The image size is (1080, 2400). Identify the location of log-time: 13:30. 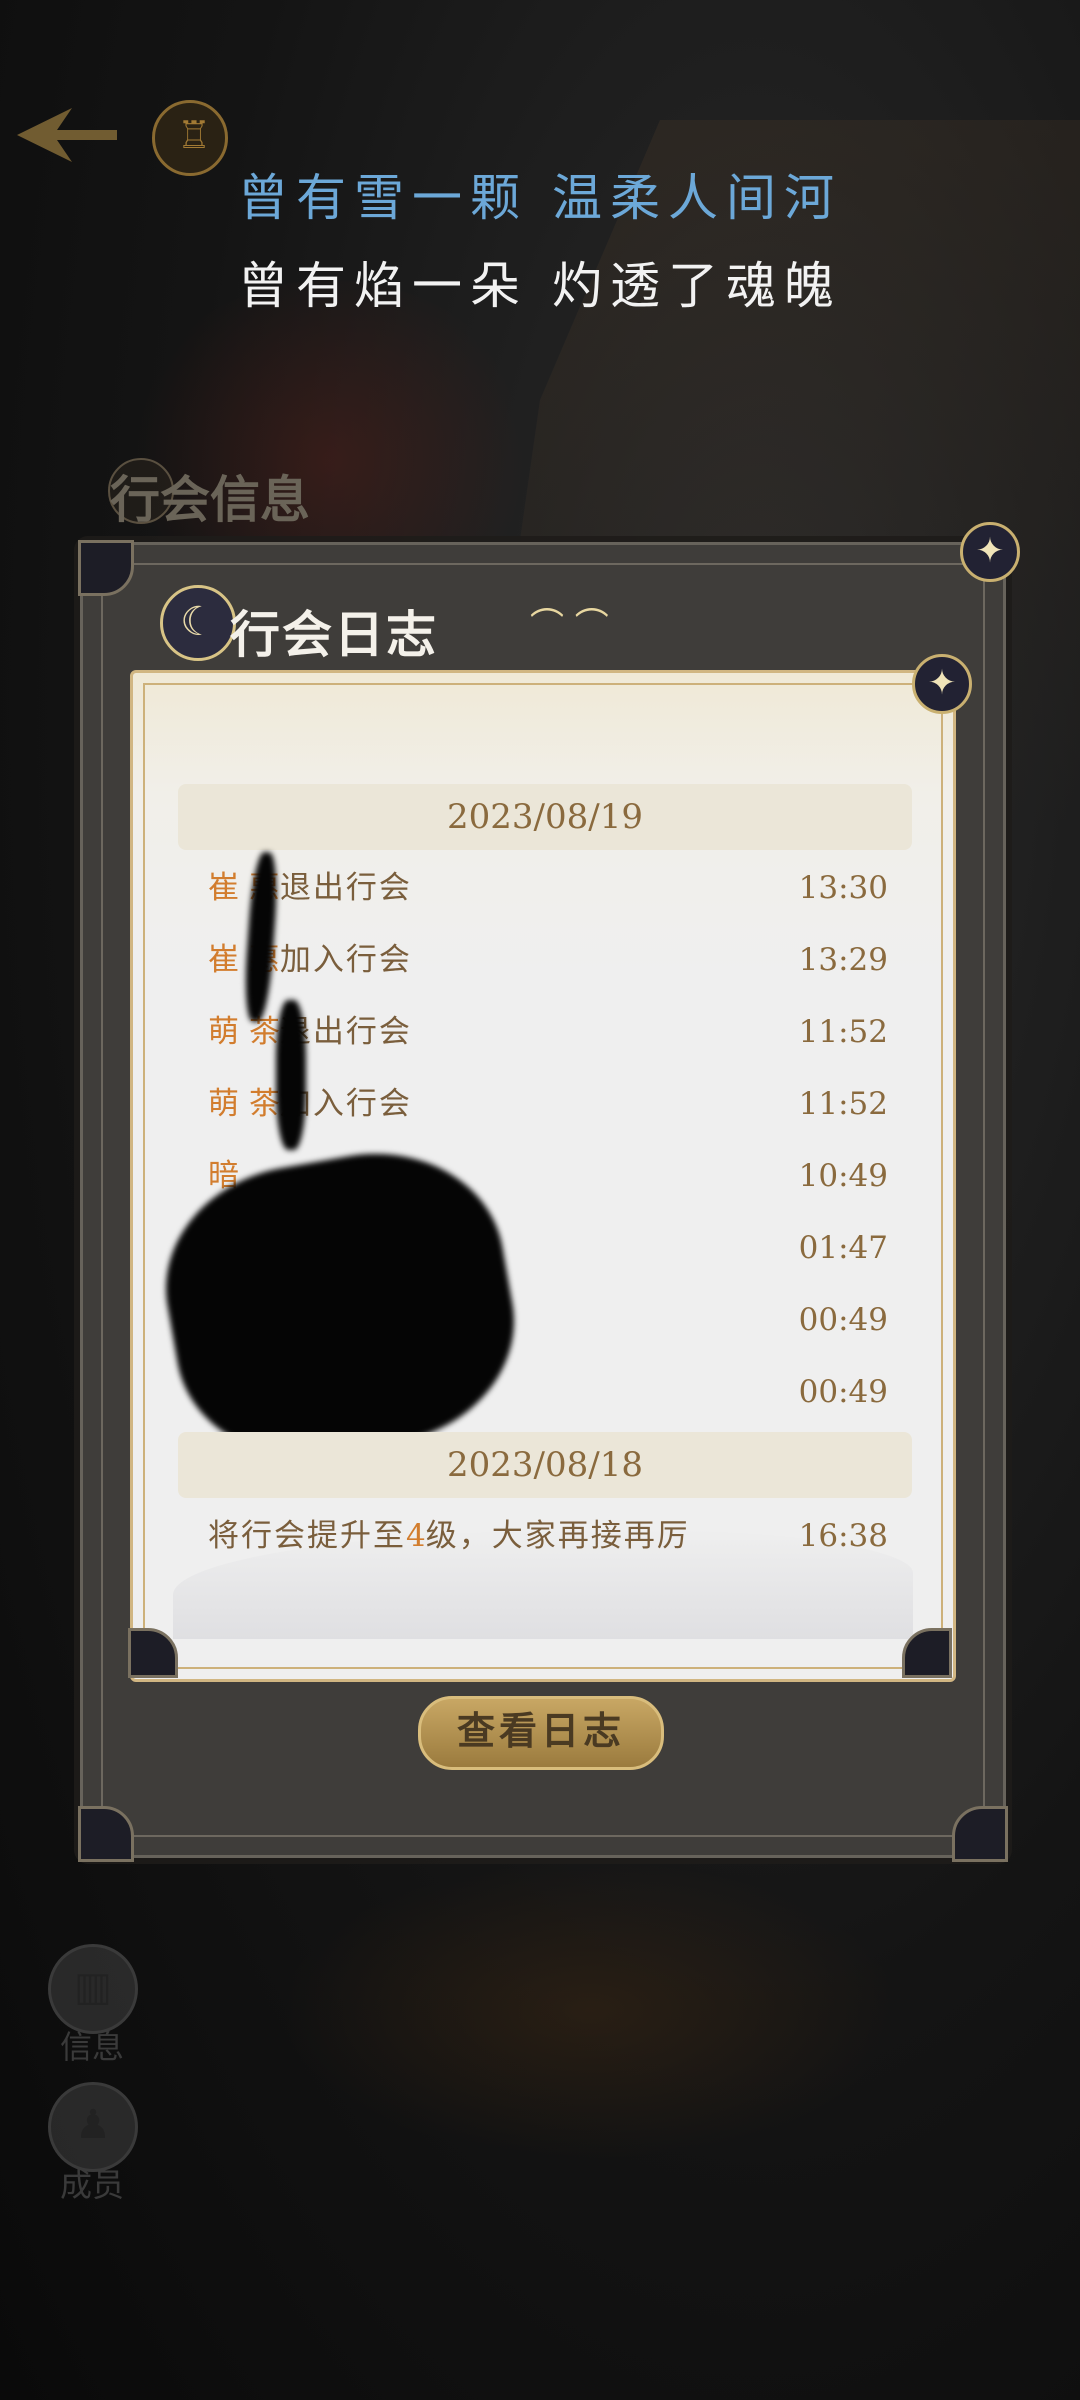
(843, 888).